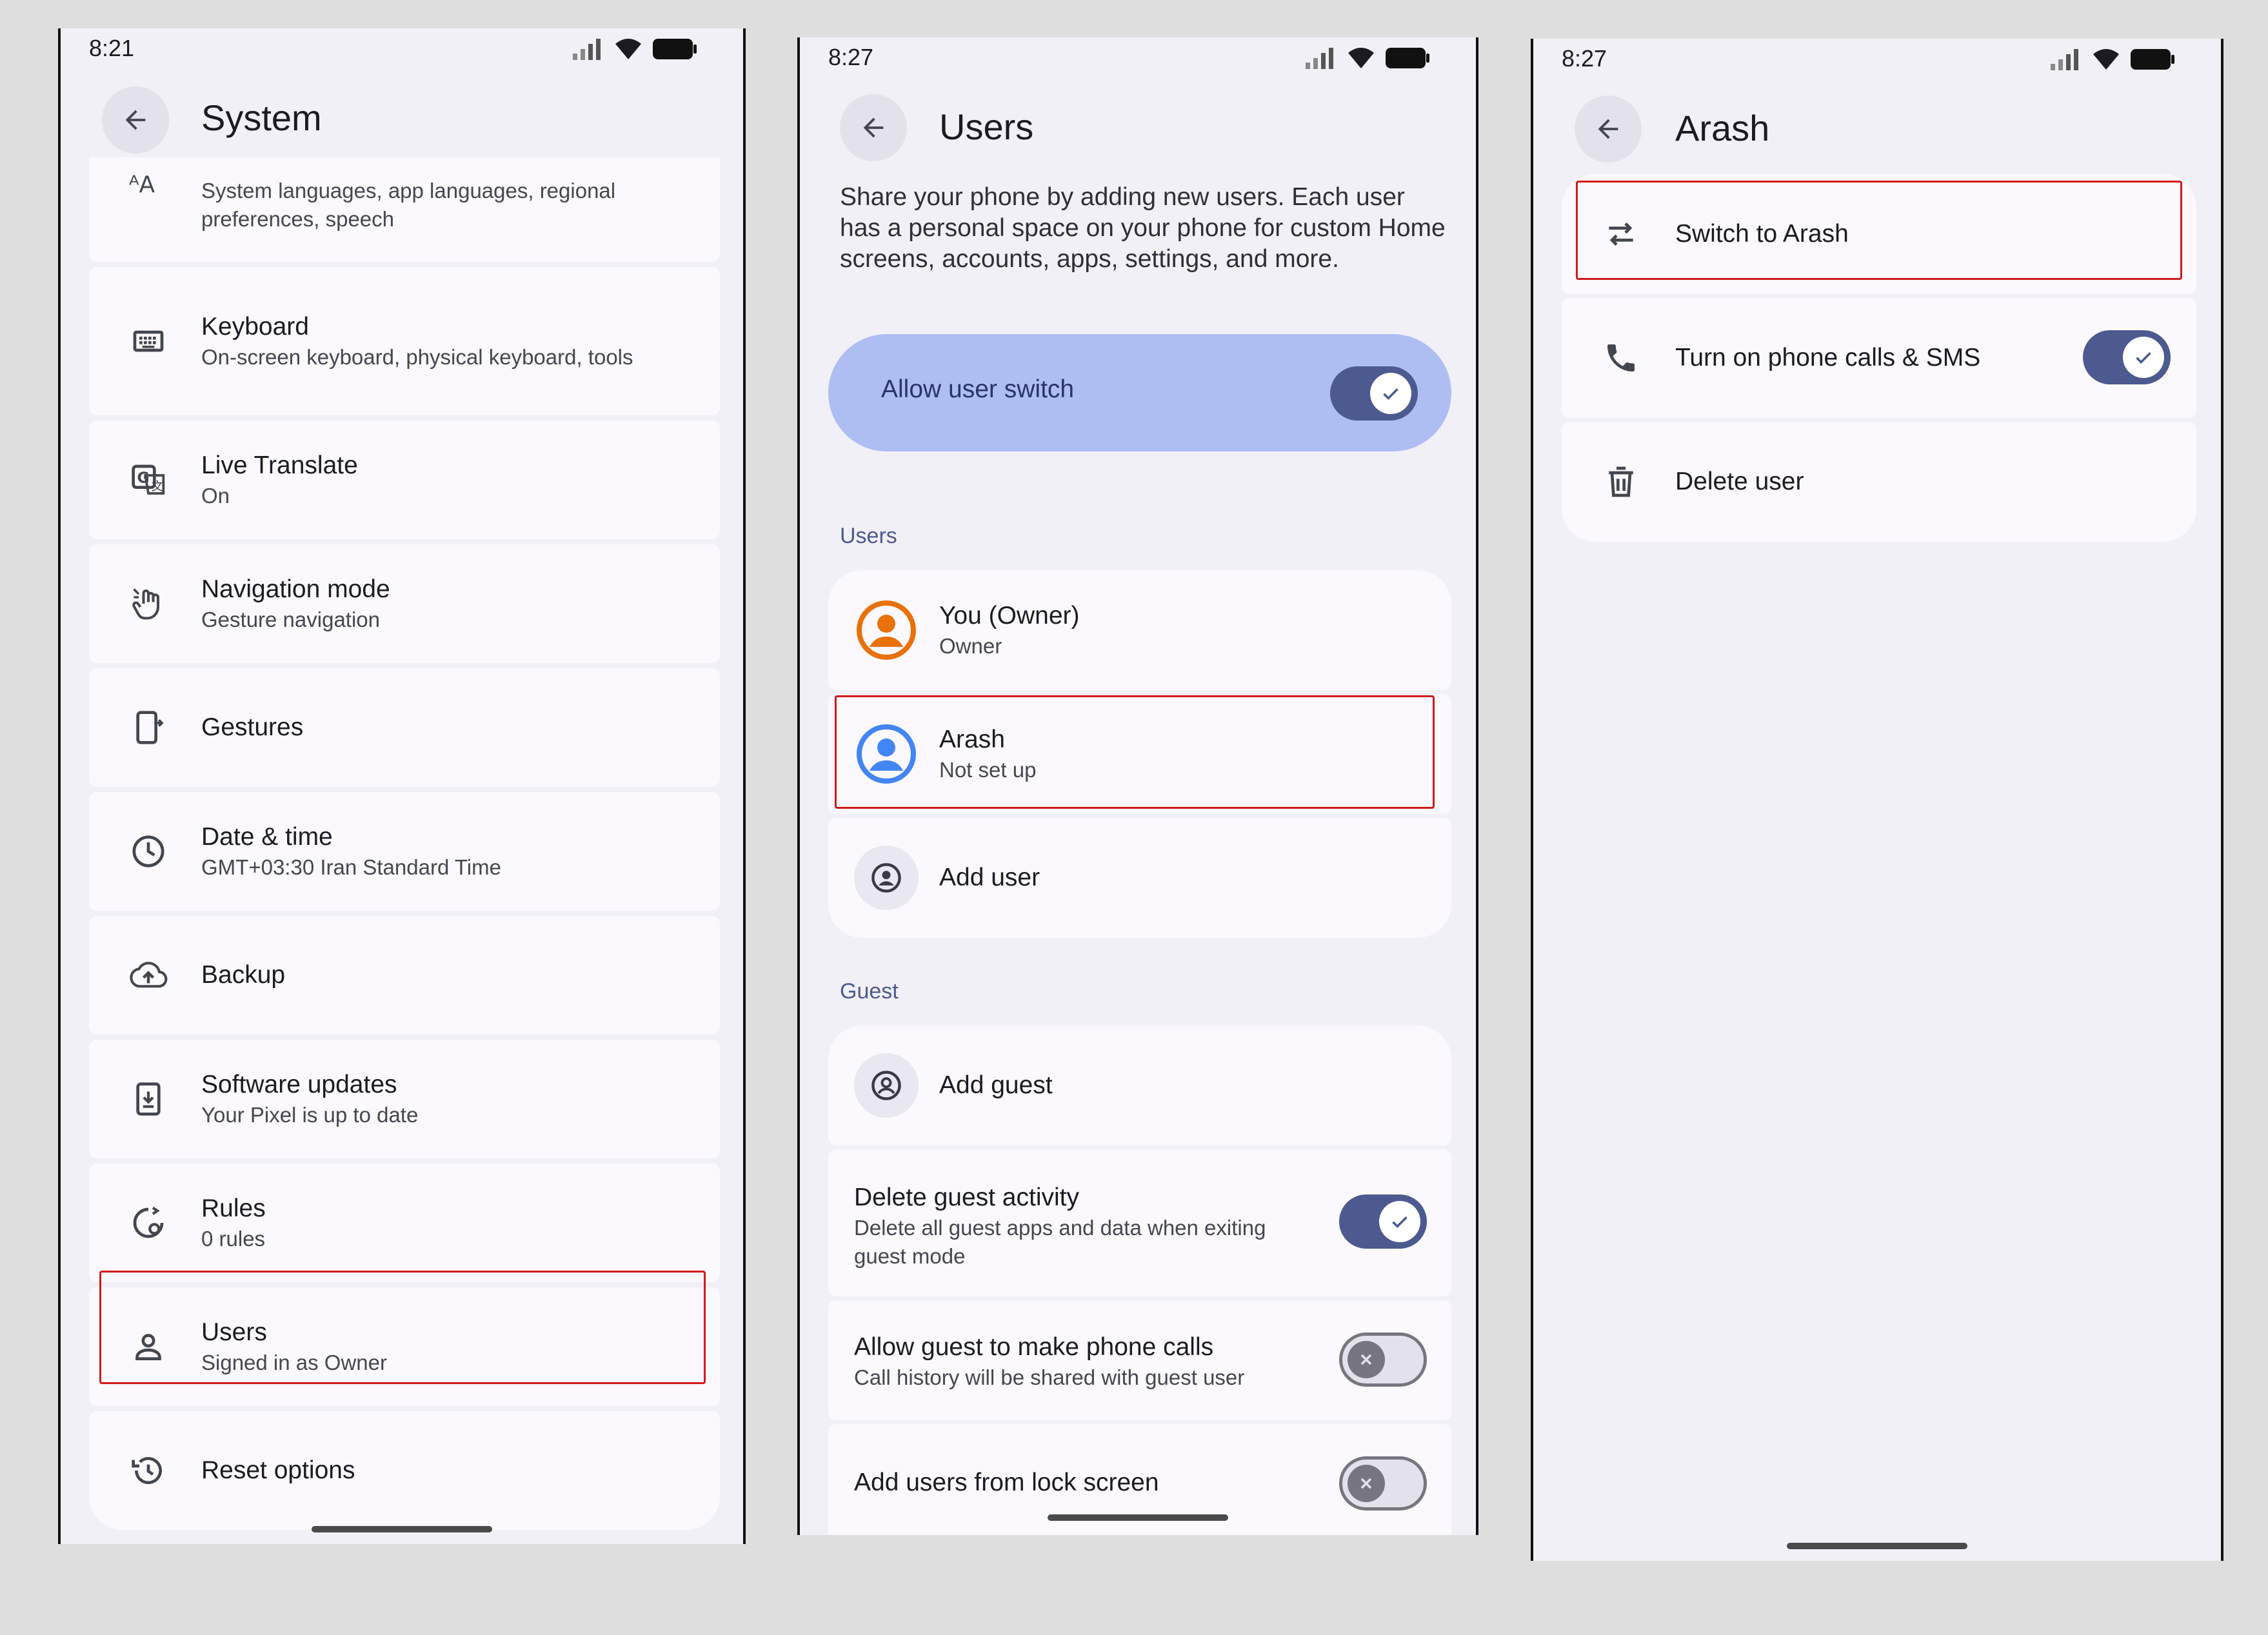  Describe the element at coordinates (1621, 481) in the screenshot. I see `trash-icon` at that location.